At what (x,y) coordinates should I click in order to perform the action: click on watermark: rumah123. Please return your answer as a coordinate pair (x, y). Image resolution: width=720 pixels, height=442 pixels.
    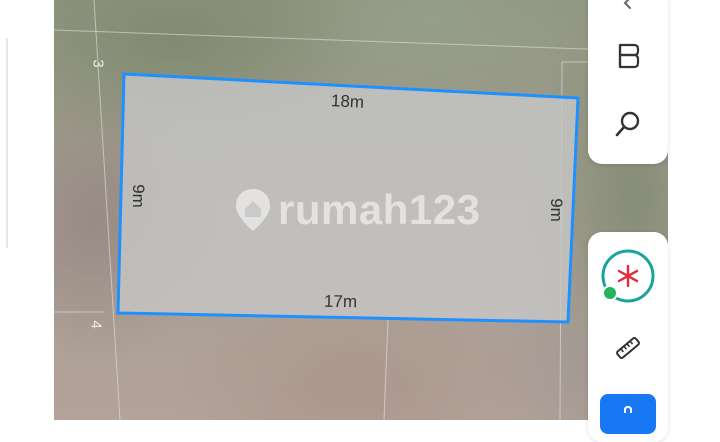
    Looking at the image, I should click on (357, 210).